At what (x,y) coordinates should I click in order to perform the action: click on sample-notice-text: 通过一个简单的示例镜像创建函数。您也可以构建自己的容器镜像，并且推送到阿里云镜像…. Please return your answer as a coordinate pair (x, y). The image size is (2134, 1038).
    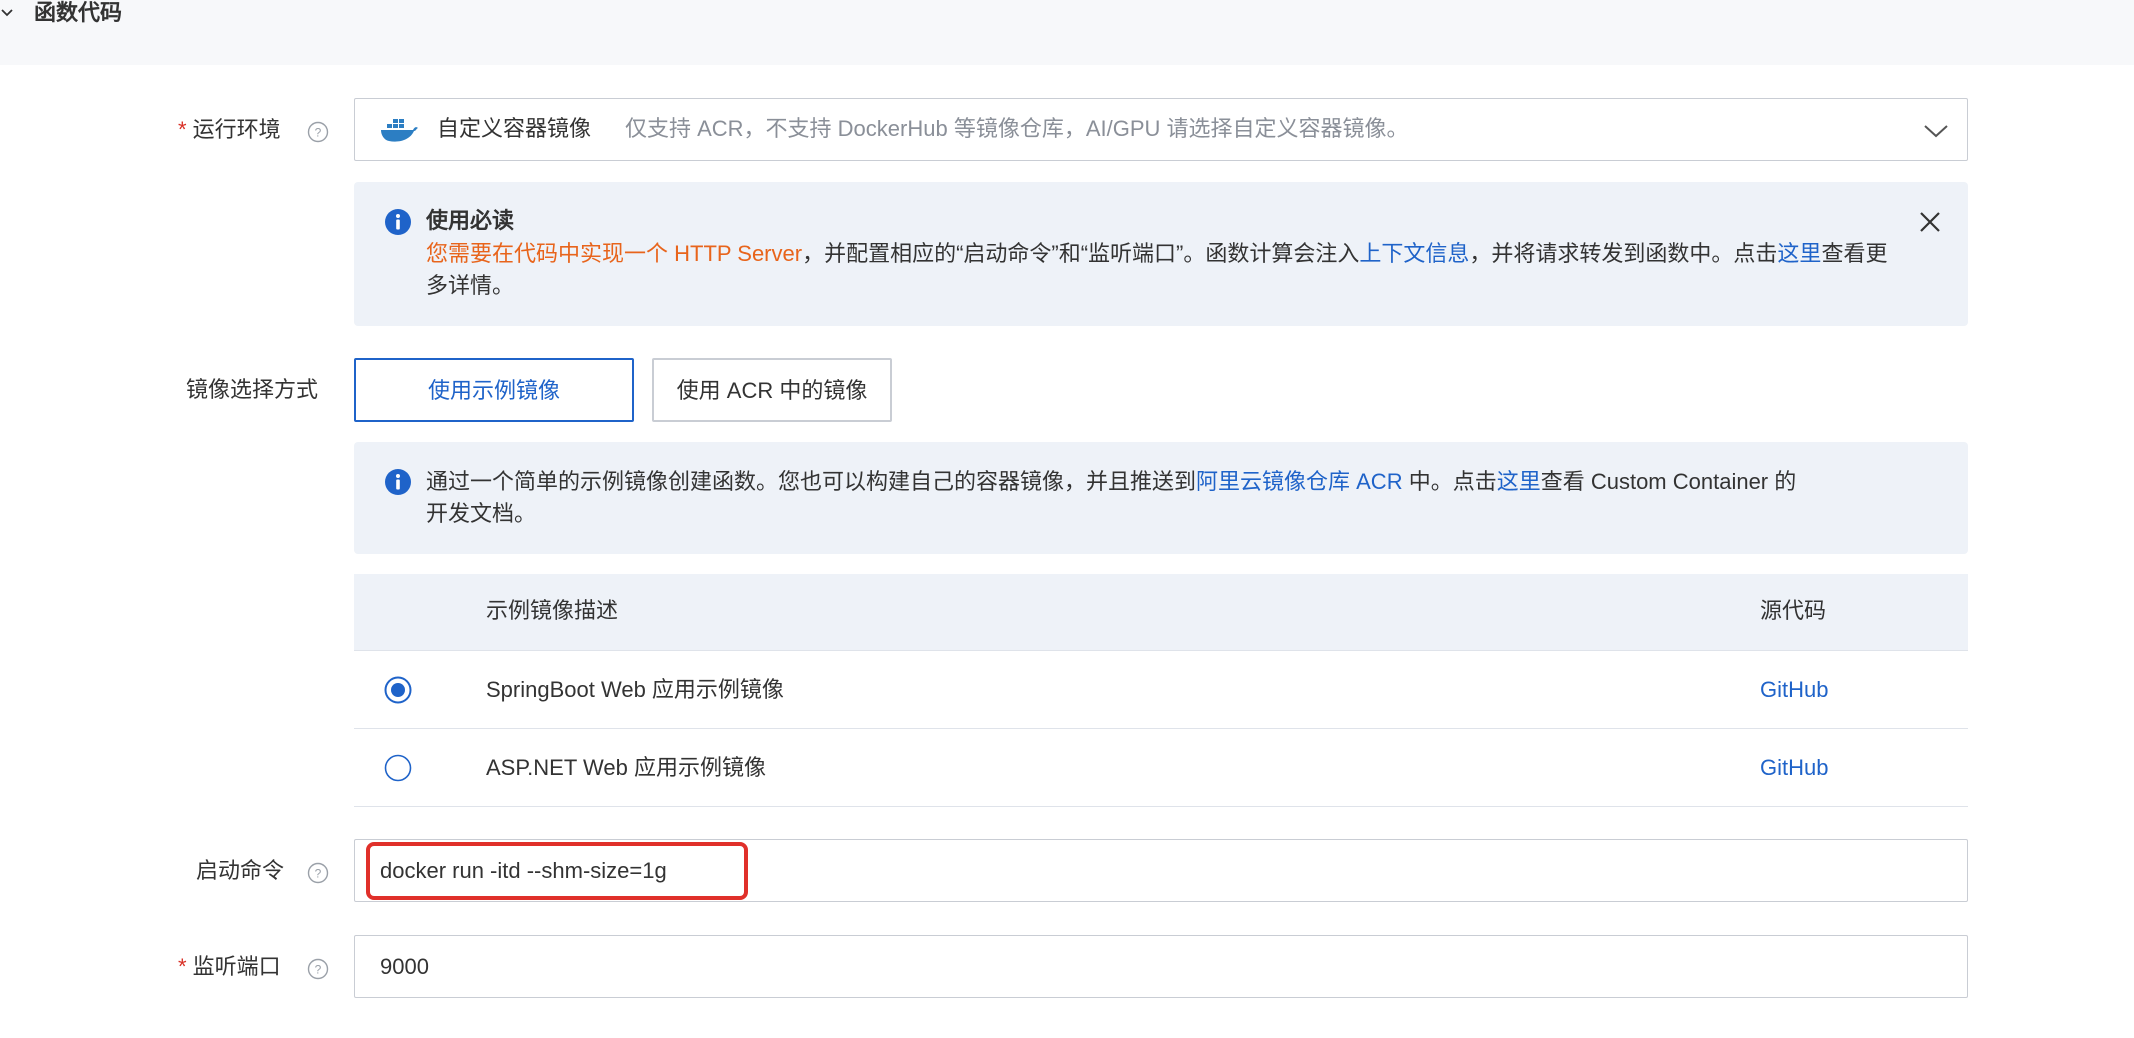
    Looking at the image, I should click on (1111, 497).